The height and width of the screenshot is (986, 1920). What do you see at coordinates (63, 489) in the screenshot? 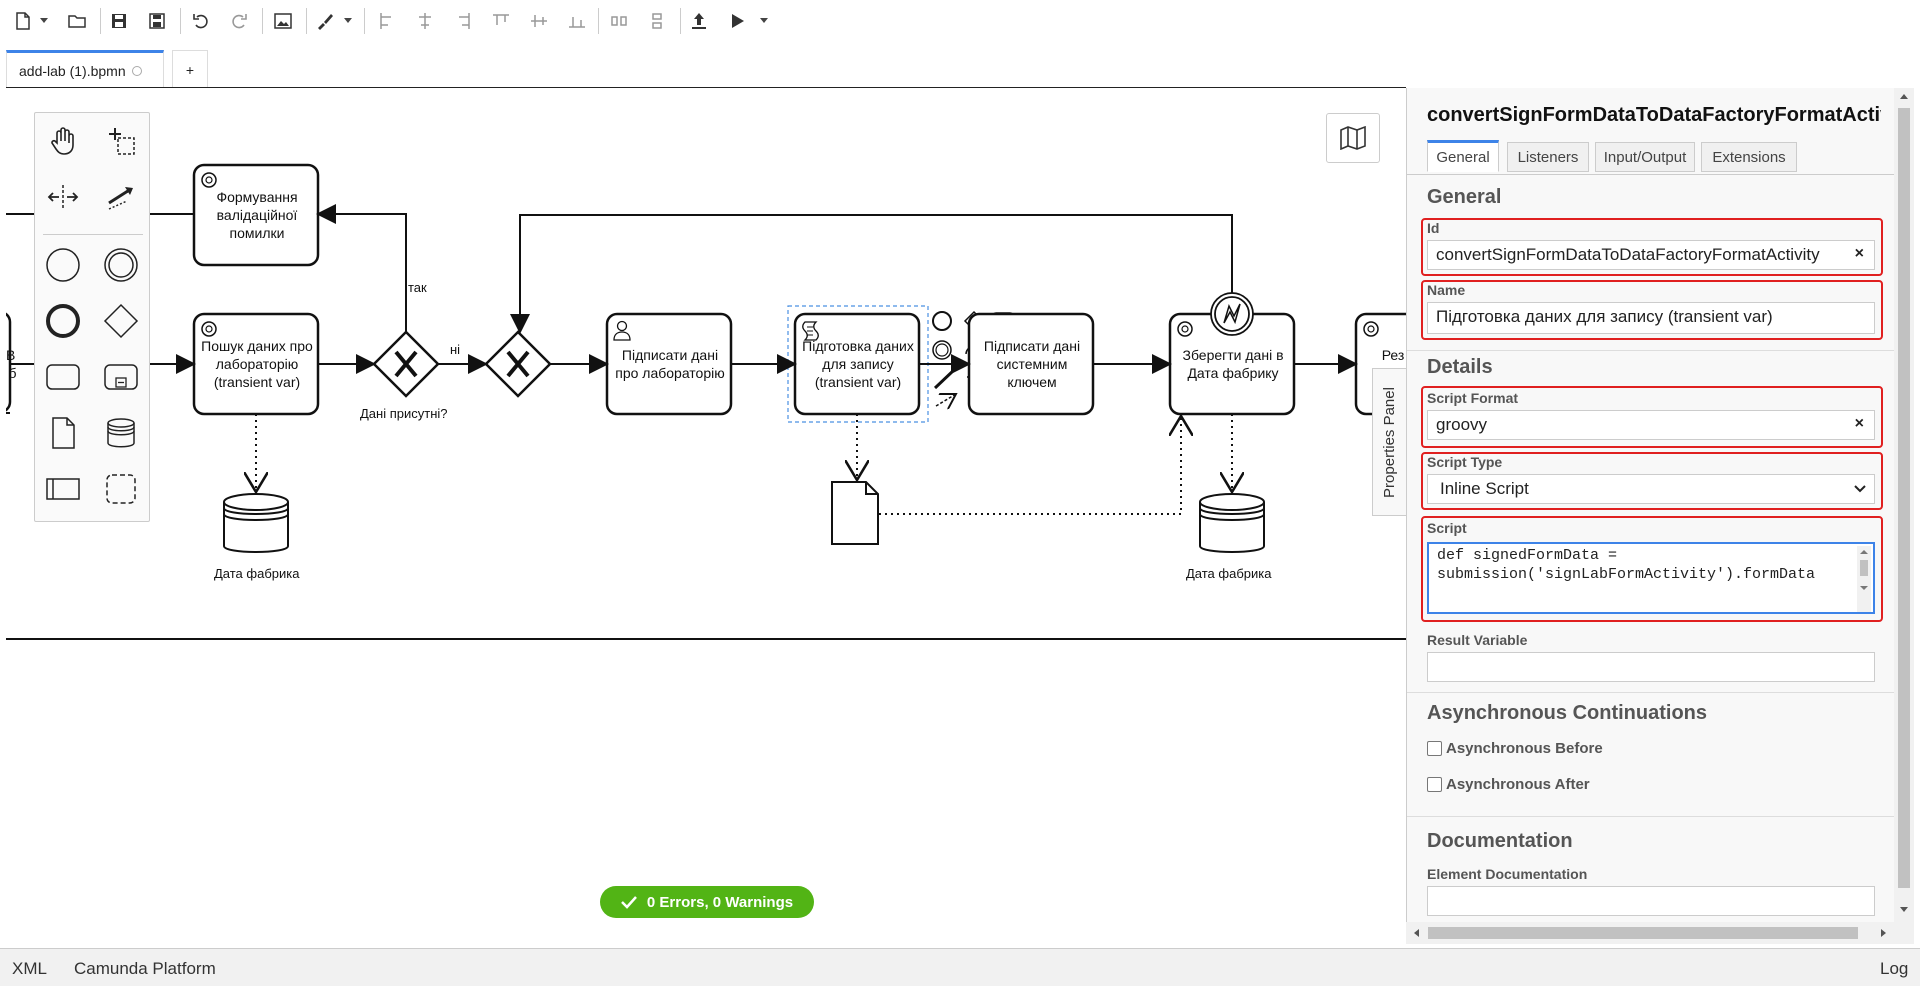
I see `pool-tool-icon` at bounding box center [63, 489].